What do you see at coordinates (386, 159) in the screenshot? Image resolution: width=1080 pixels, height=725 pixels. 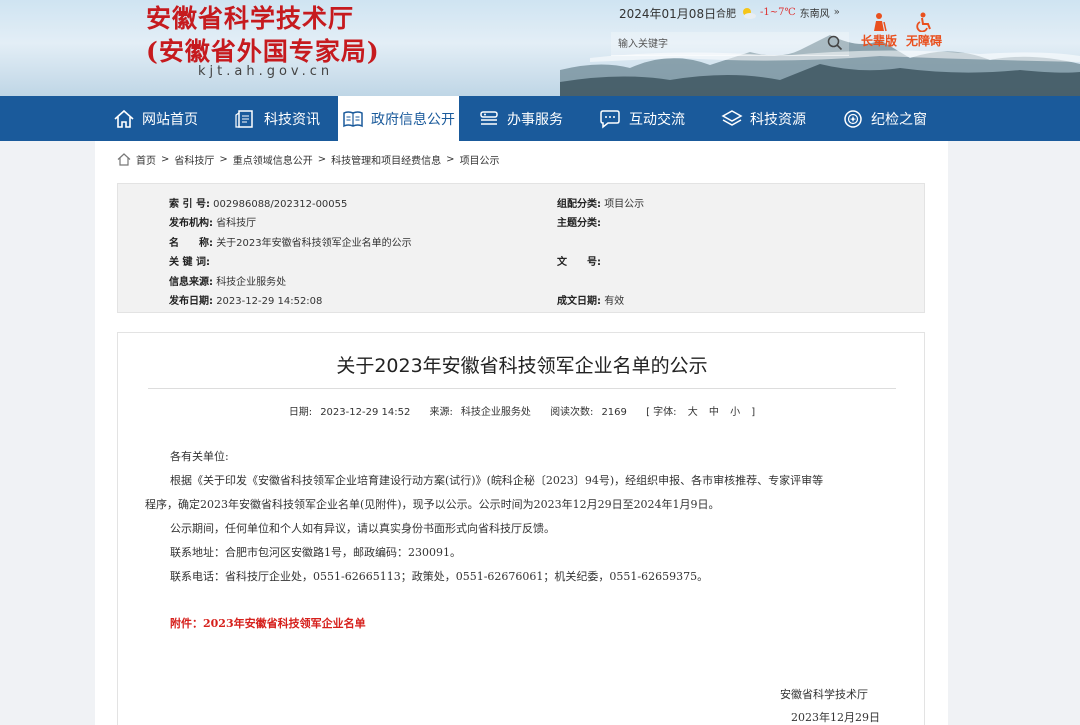 I see `breadcrumb-item-funding: 科技管理和项目经费信息` at bounding box center [386, 159].